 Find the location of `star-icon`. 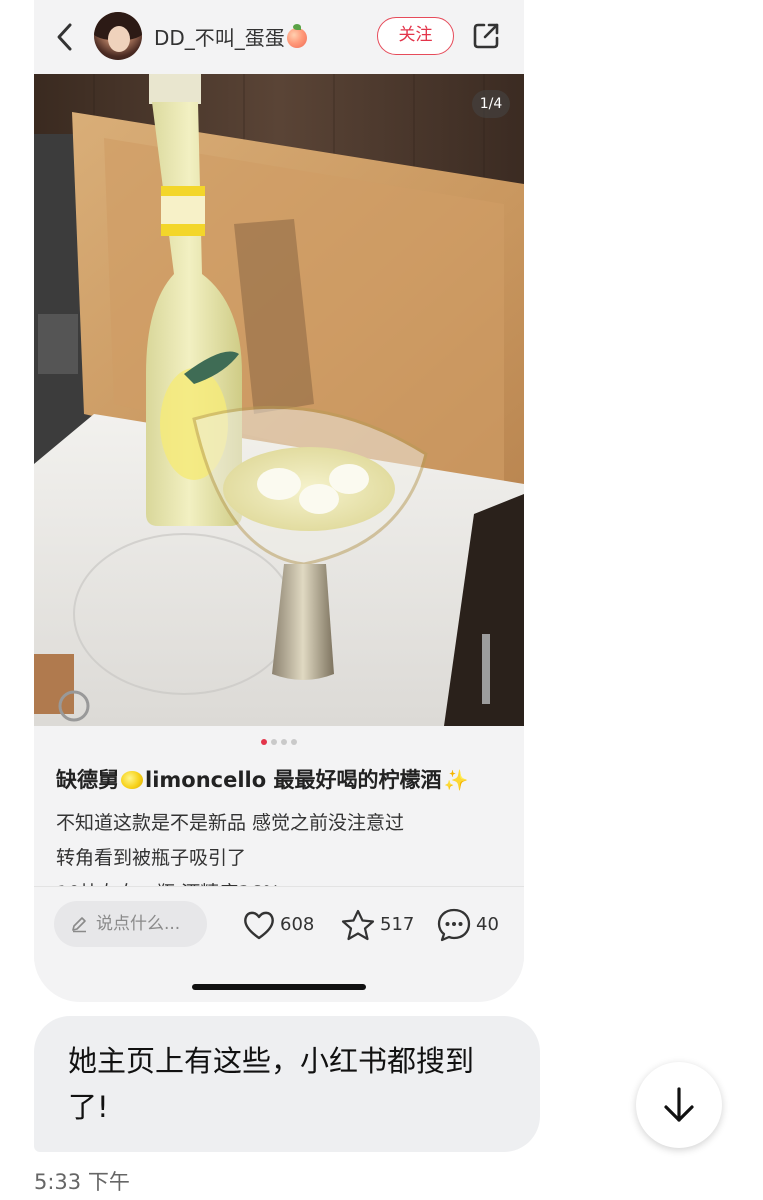

star-icon is located at coordinates (358, 925).